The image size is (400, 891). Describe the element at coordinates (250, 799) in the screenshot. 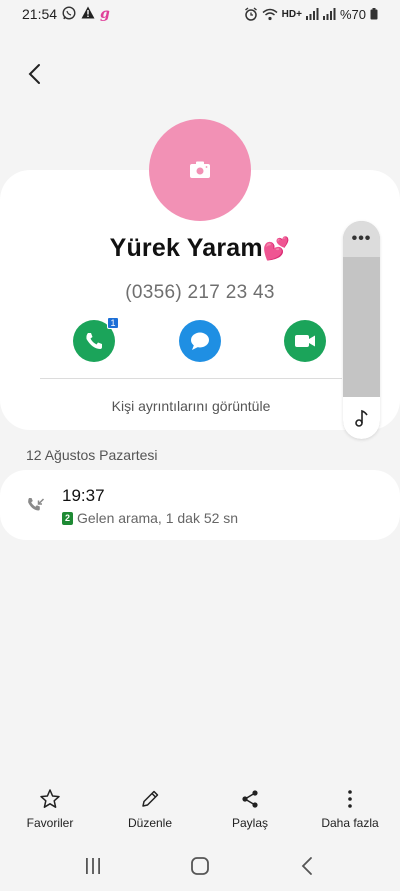

I see `share-icon` at that location.